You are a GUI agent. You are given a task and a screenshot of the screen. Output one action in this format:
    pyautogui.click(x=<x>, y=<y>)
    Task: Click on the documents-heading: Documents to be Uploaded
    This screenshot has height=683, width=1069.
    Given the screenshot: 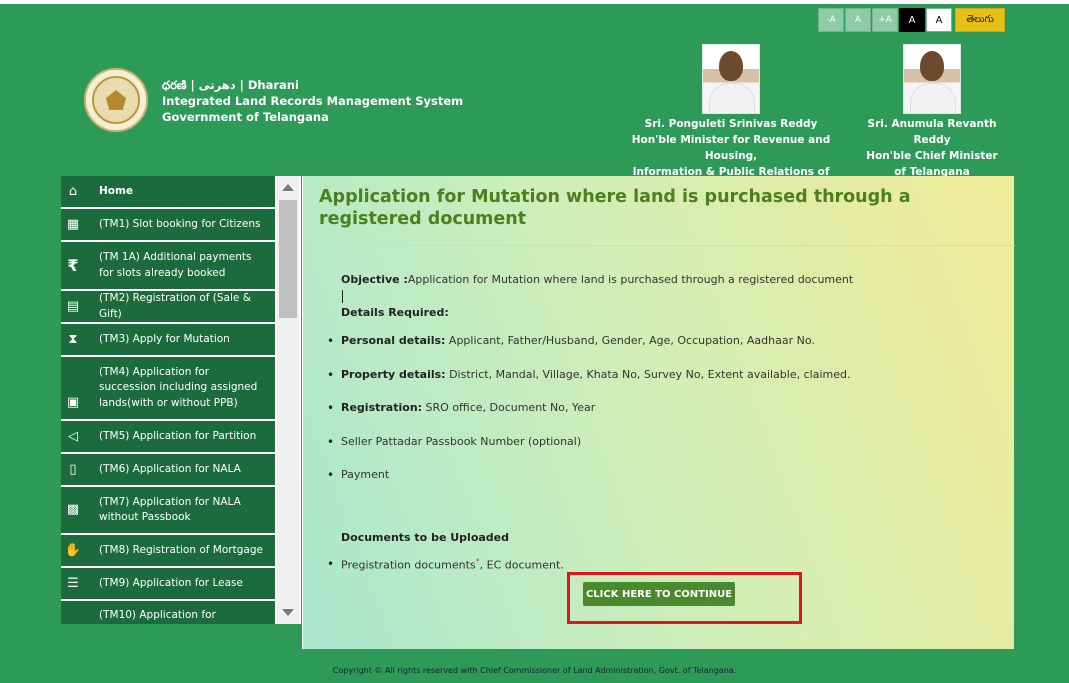 What is the action you would take?
    pyautogui.click(x=425, y=537)
    